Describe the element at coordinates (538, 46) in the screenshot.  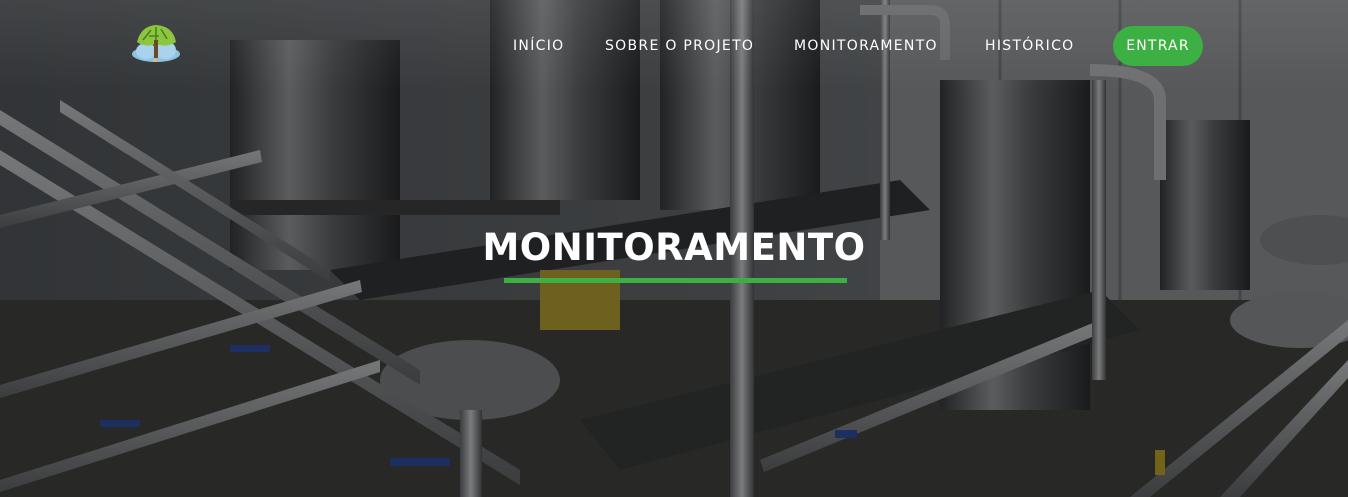
I see `nav-link-inicio: INÍCIO` at that location.